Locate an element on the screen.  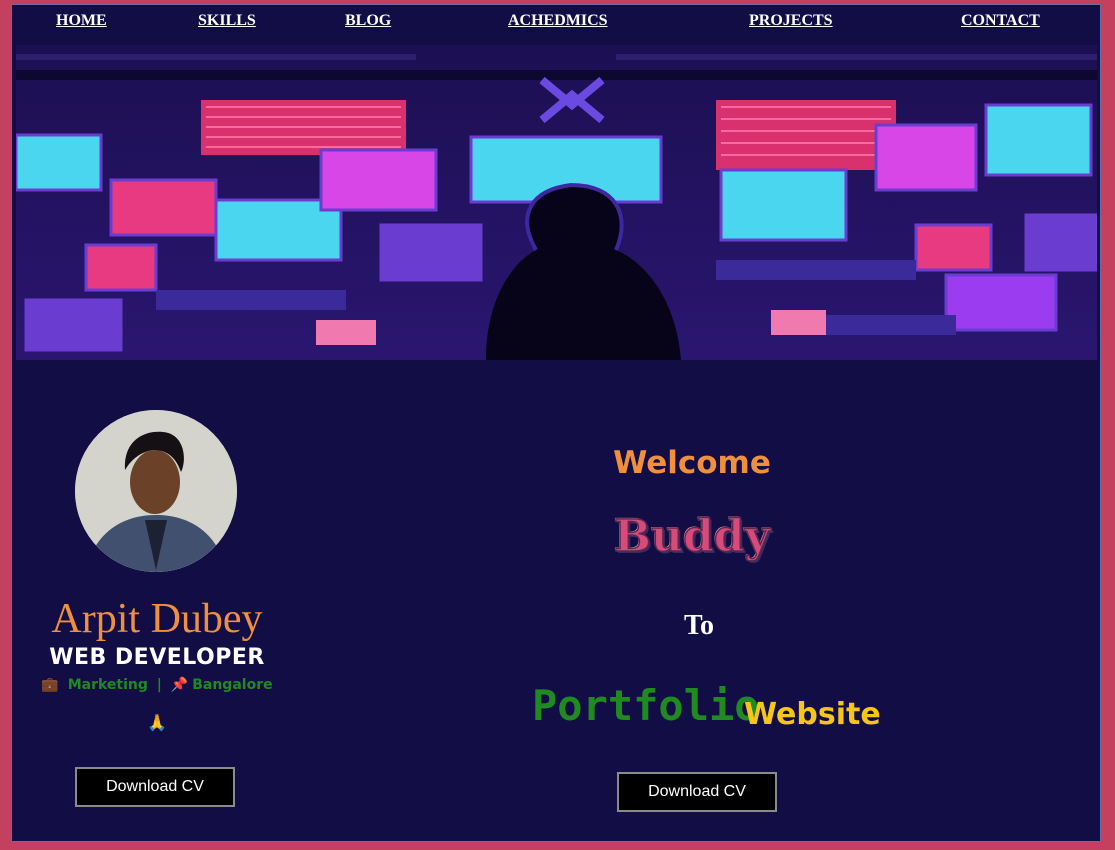
profile-meta: 💼 Marketing | 📌 Bangalore is located at coordinates (157, 685).